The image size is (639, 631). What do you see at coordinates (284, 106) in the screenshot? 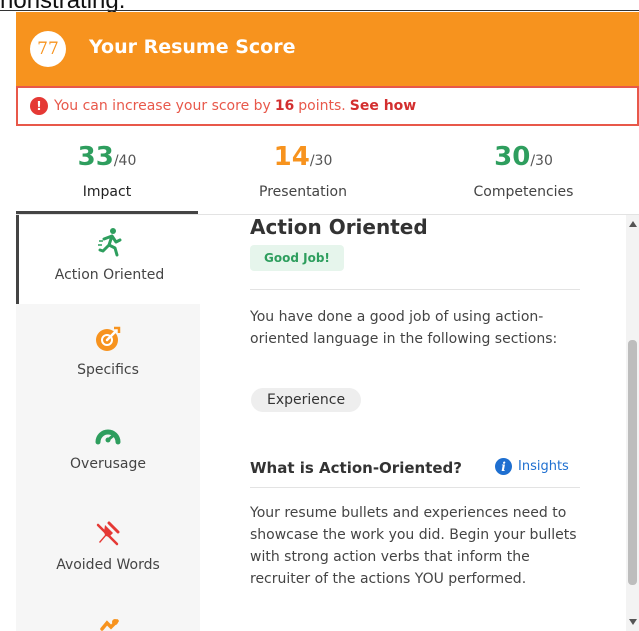
I see `alert-points: 16` at bounding box center [284, 106].